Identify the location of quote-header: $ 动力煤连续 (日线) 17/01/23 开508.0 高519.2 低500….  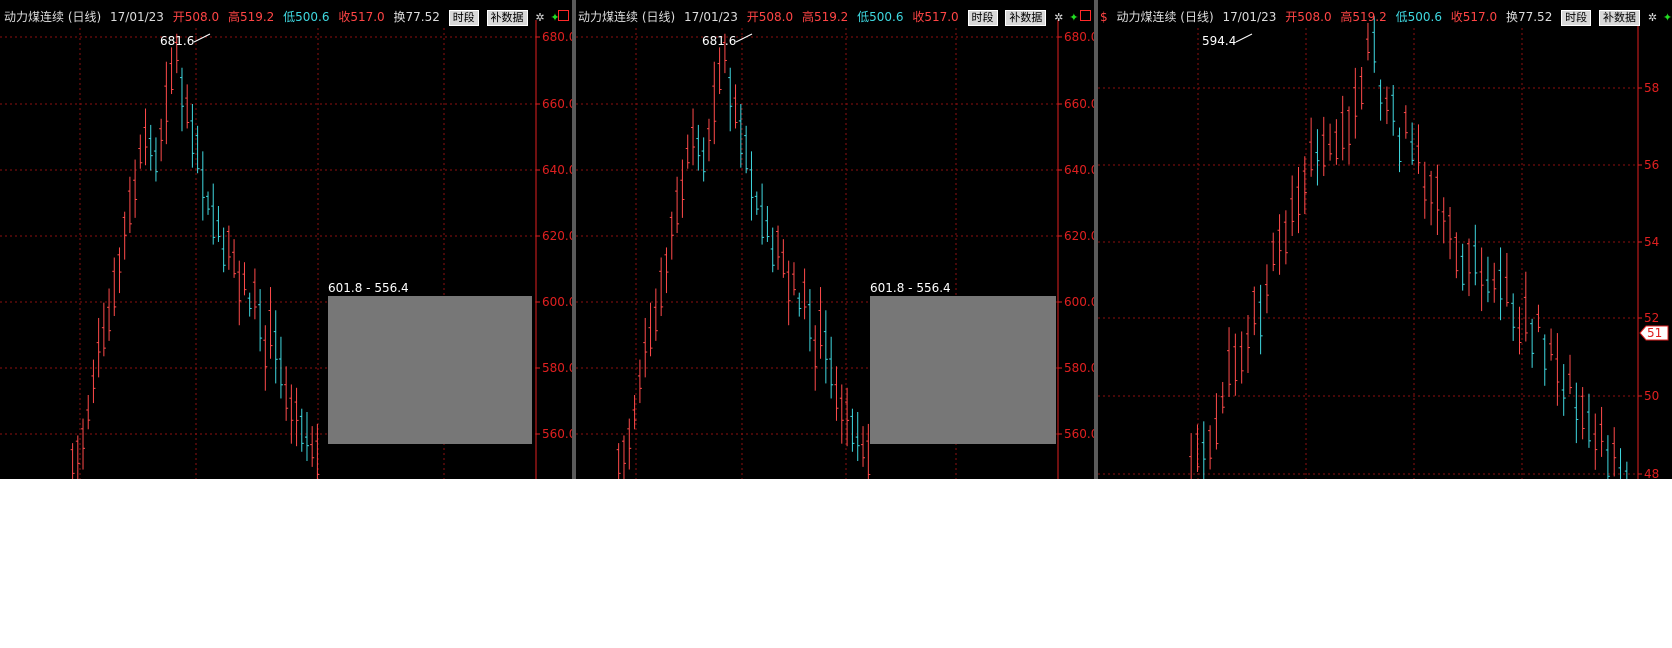
(1386, 17).